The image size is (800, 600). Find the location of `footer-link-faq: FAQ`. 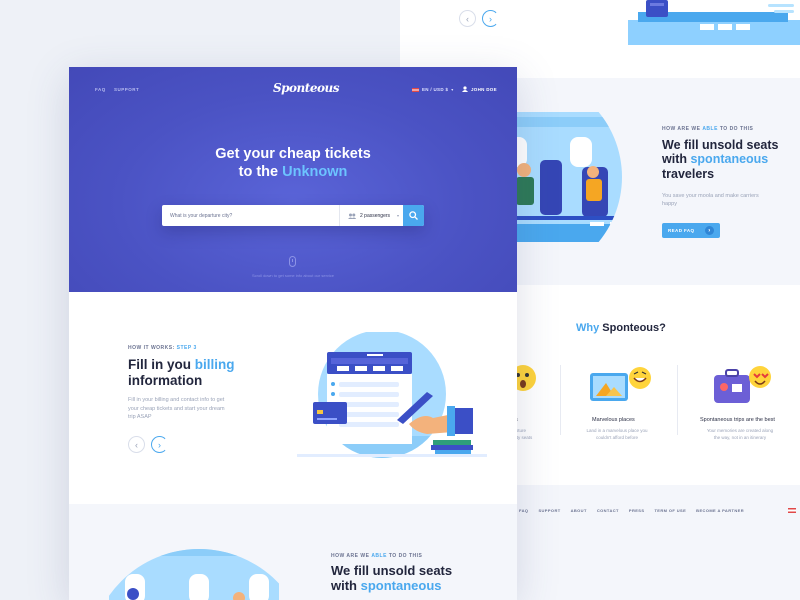

footer-link-faq: FAQ is located at coordinates (523, 510).